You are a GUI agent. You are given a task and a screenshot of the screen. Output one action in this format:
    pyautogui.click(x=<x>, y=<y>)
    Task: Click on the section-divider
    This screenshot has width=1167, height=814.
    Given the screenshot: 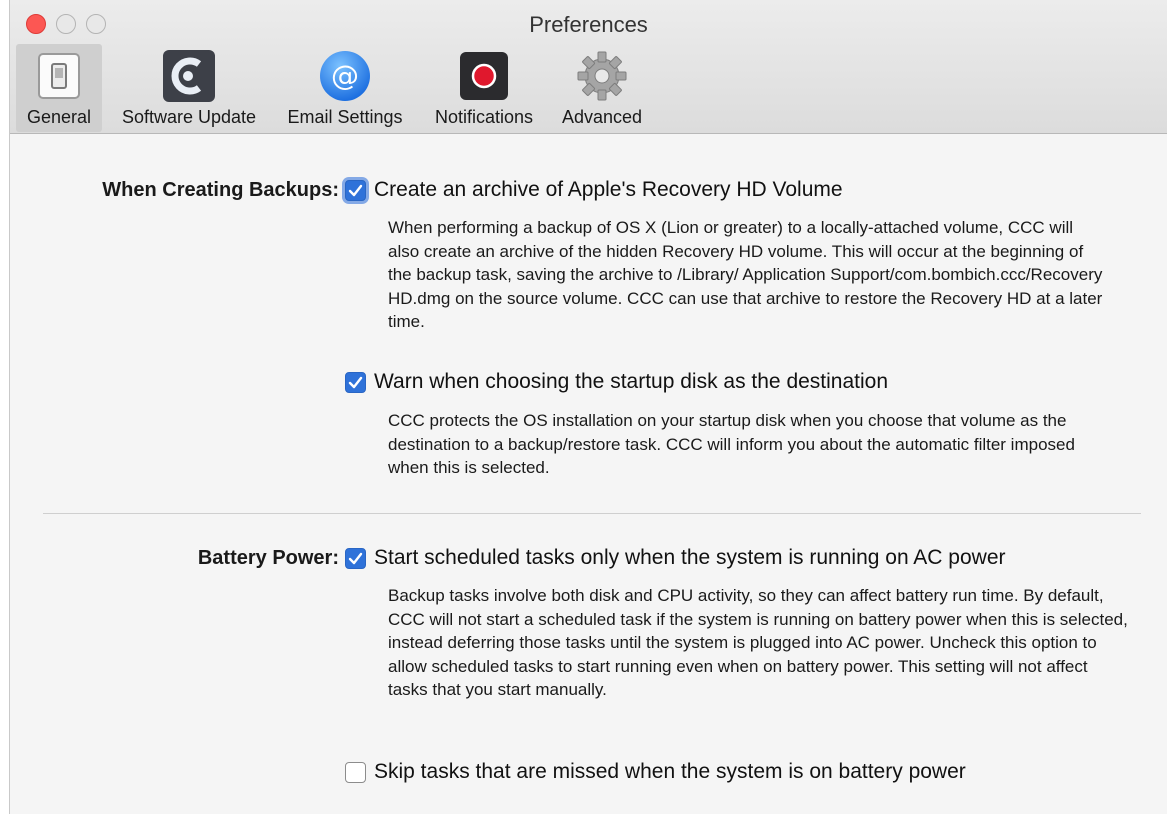 What is the action you would take?
    pyautogui.click(x=592, y=513)
    